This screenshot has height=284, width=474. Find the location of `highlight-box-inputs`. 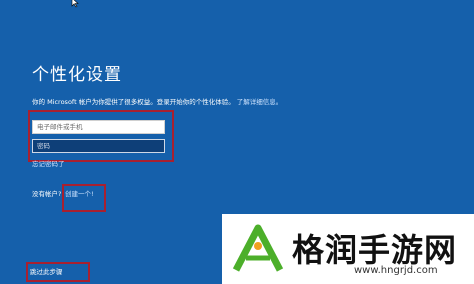

highlight-box-inputs is located at coordinates (101, 136).